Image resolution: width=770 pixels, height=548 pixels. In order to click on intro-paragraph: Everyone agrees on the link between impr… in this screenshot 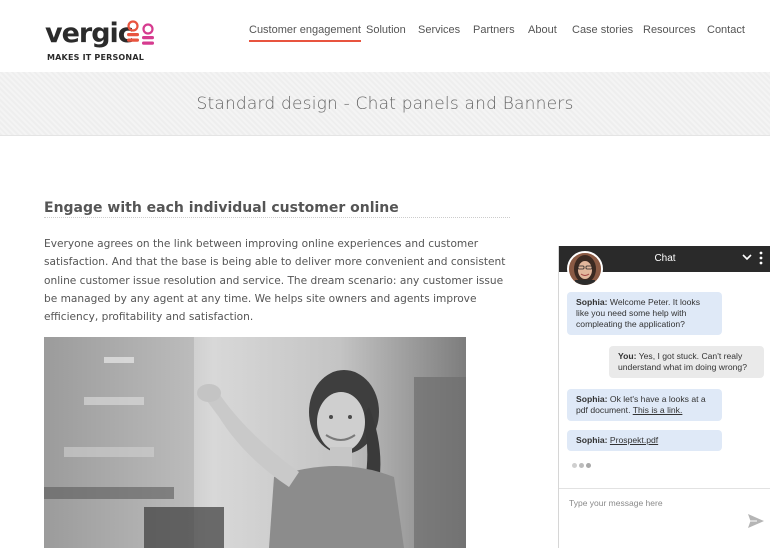, I will do `click(275, 281)`.